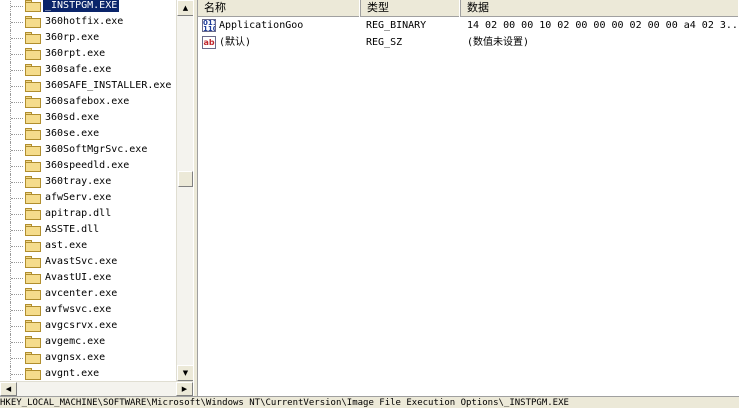  What do you see at coordinates (184, 389) in the screenshot?
I see `scroll-right-button: ▶` at bounding box center [184, 389].